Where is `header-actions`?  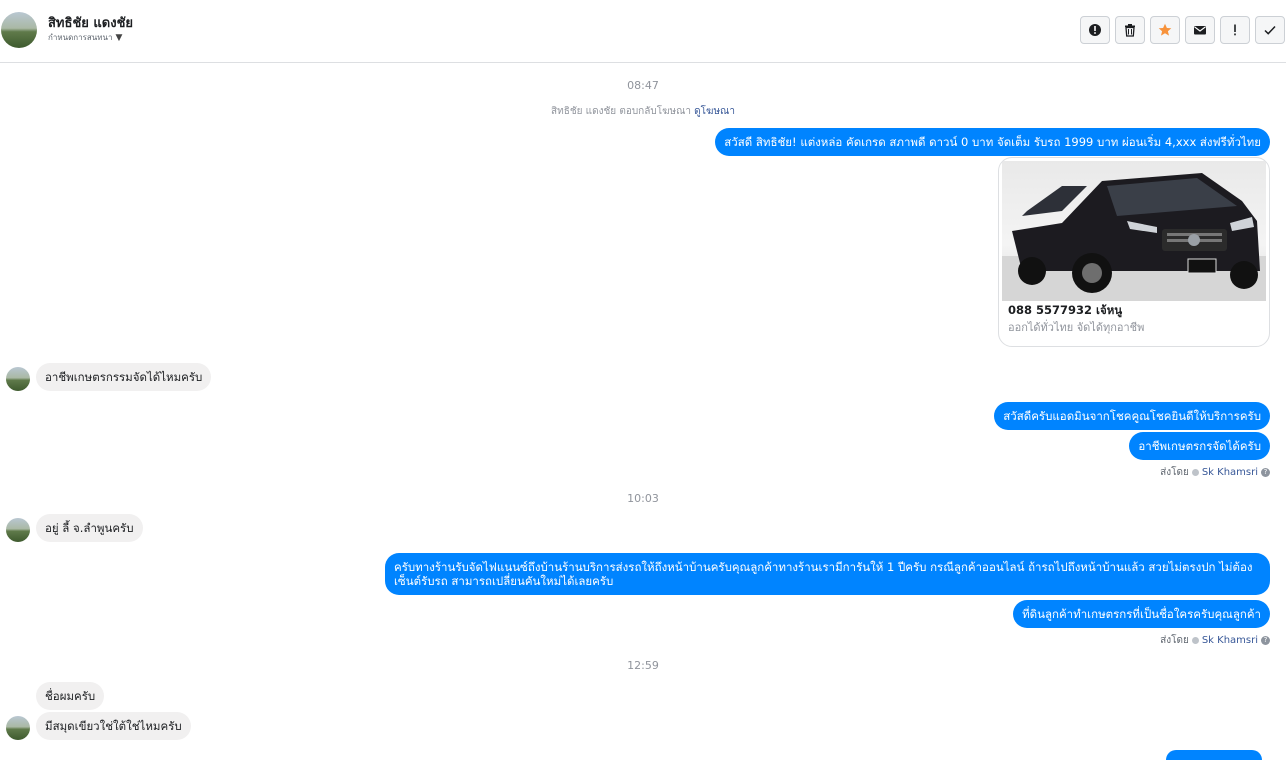 header-actions is located at coordinates (1182, 30).